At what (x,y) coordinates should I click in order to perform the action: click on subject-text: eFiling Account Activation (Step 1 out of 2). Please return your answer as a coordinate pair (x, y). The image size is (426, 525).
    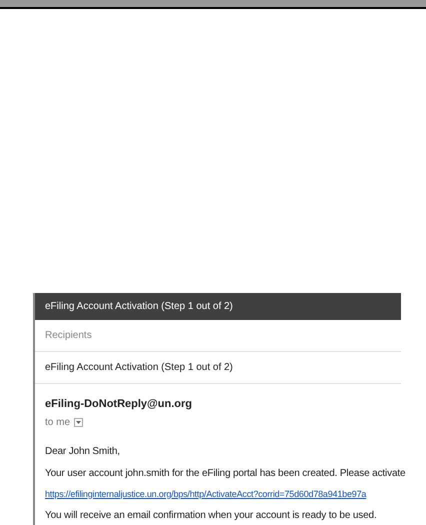
    Looking at the image, I should click on (139, 368).